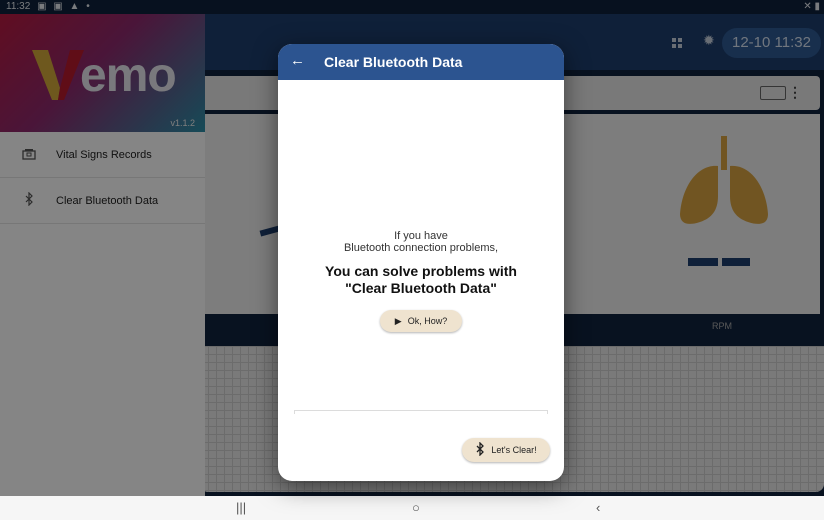 This screenshot has height=520, width=824. I want to click on dialog-text-line: Bluetooth connection problems,, so click(421, 248).